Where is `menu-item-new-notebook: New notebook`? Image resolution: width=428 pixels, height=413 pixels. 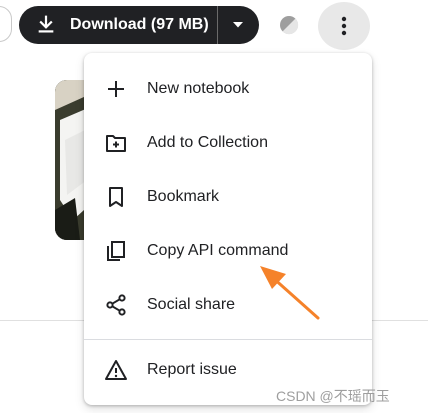 menu-item-new-notebook: New notebook is located at coordinates (228, 89).